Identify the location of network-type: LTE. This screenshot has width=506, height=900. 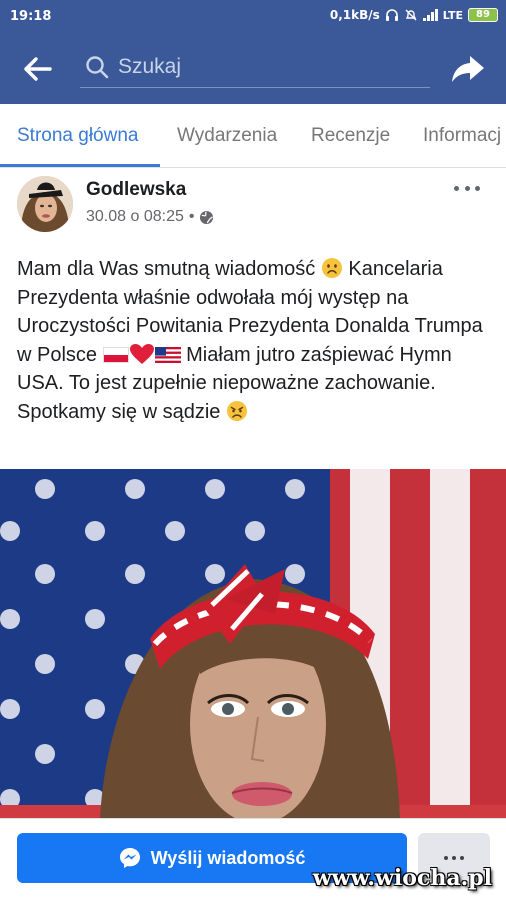
(452, 15).